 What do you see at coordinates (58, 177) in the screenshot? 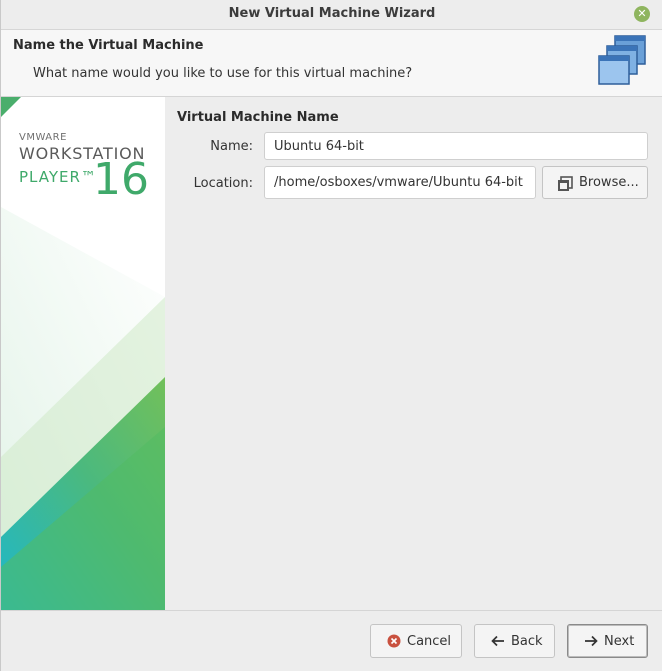
I see `brand-edition: PLAYER™` at bounding box center [58, 177].